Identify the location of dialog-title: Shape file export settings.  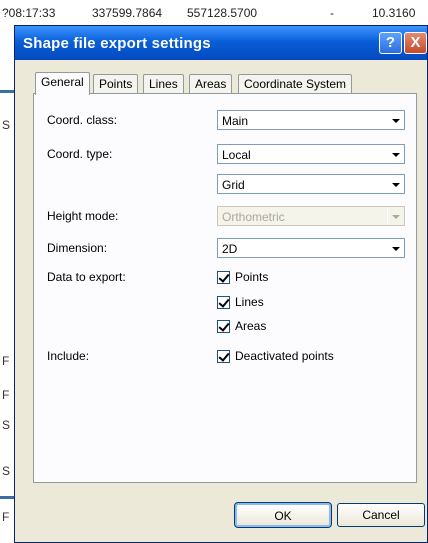
(117, 43).